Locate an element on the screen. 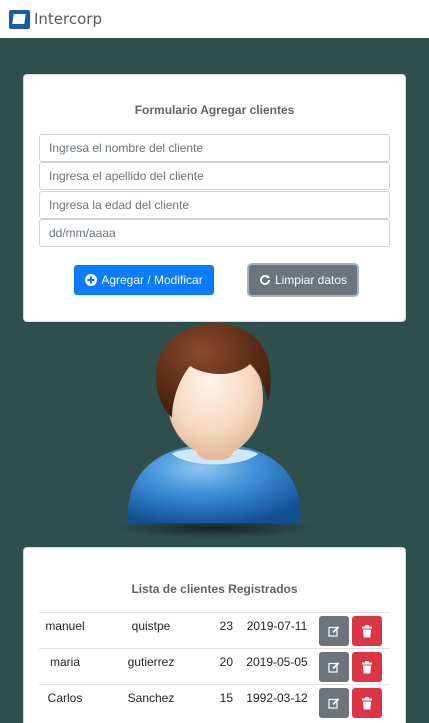 This screenshot has width=429, height=723. user-avatar-image is located at coordinates (215, 430).